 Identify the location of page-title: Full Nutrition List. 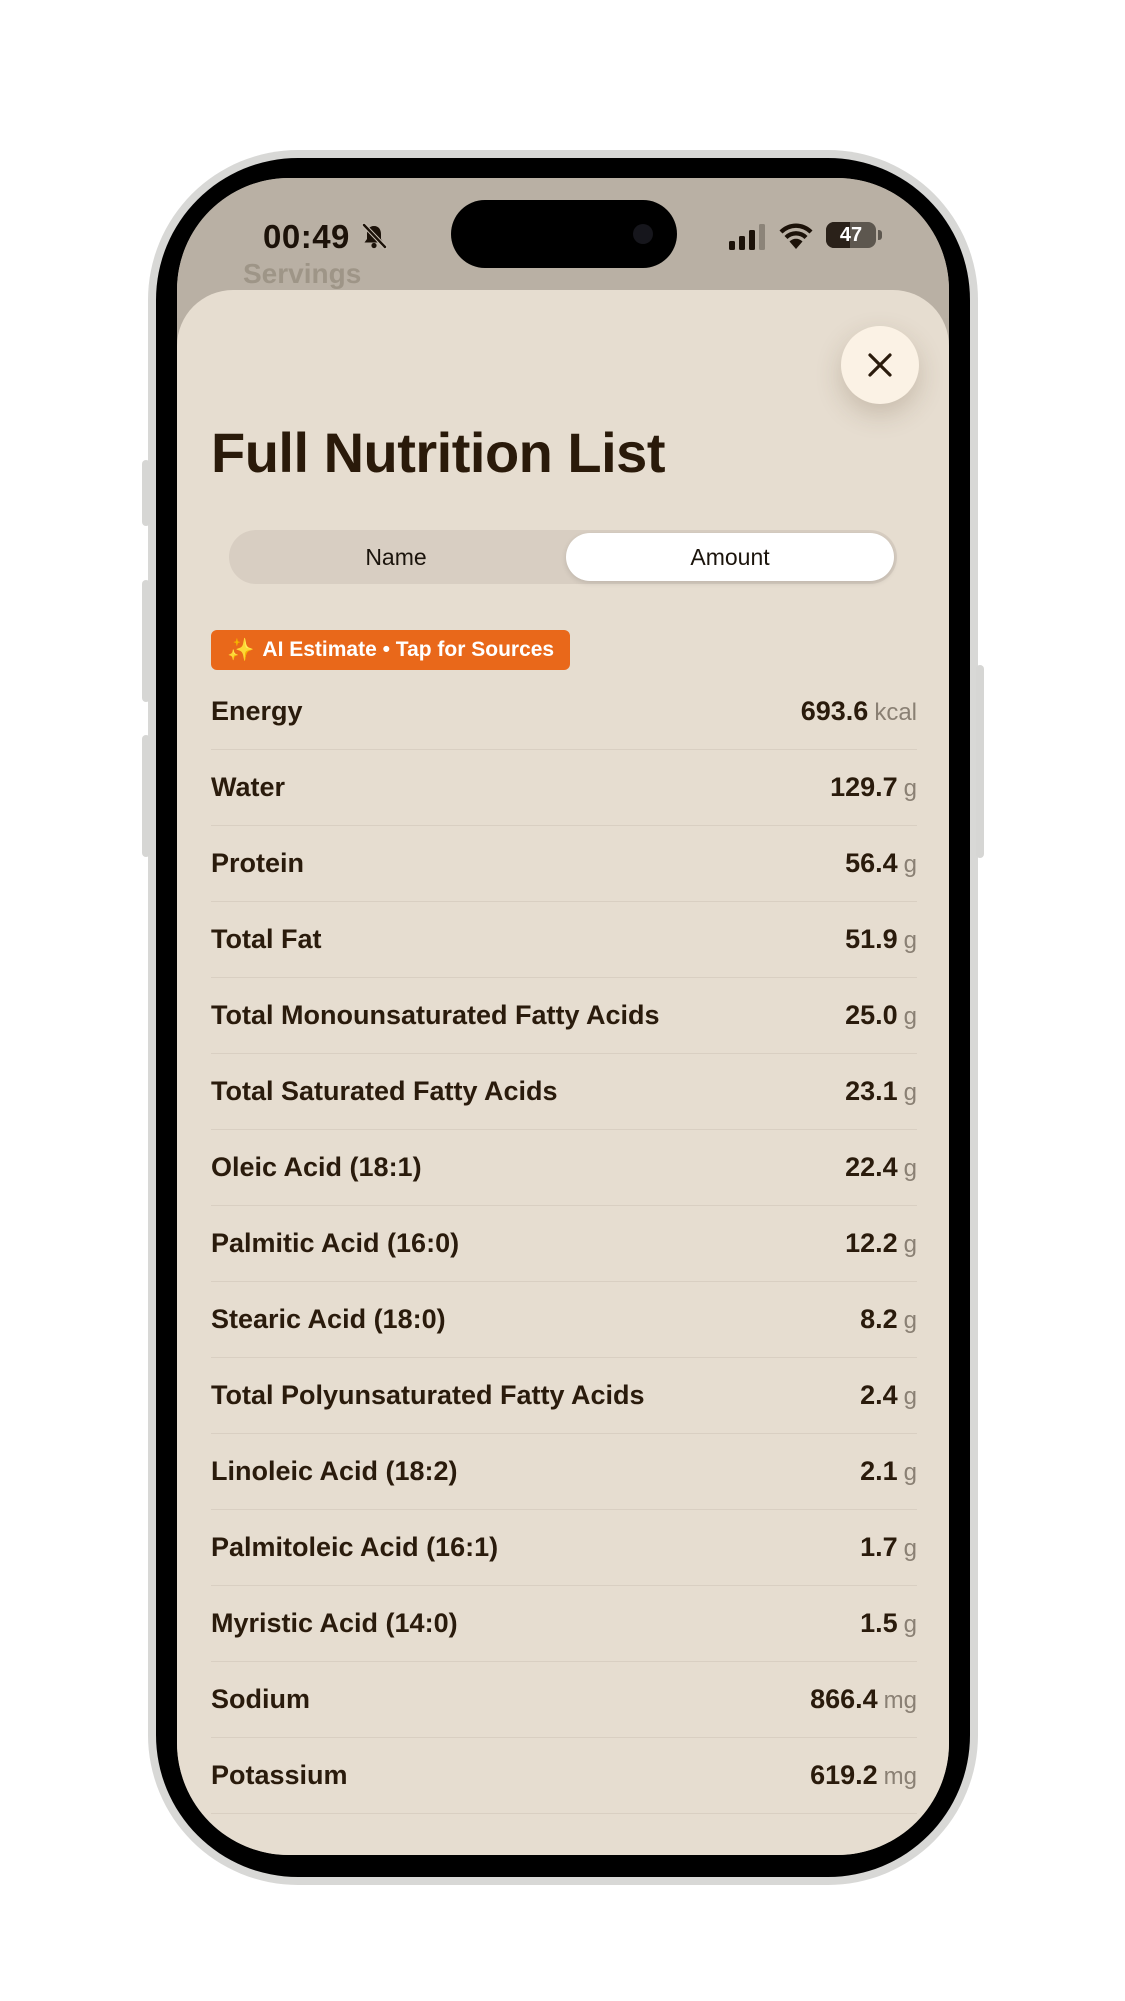
(438, 452).